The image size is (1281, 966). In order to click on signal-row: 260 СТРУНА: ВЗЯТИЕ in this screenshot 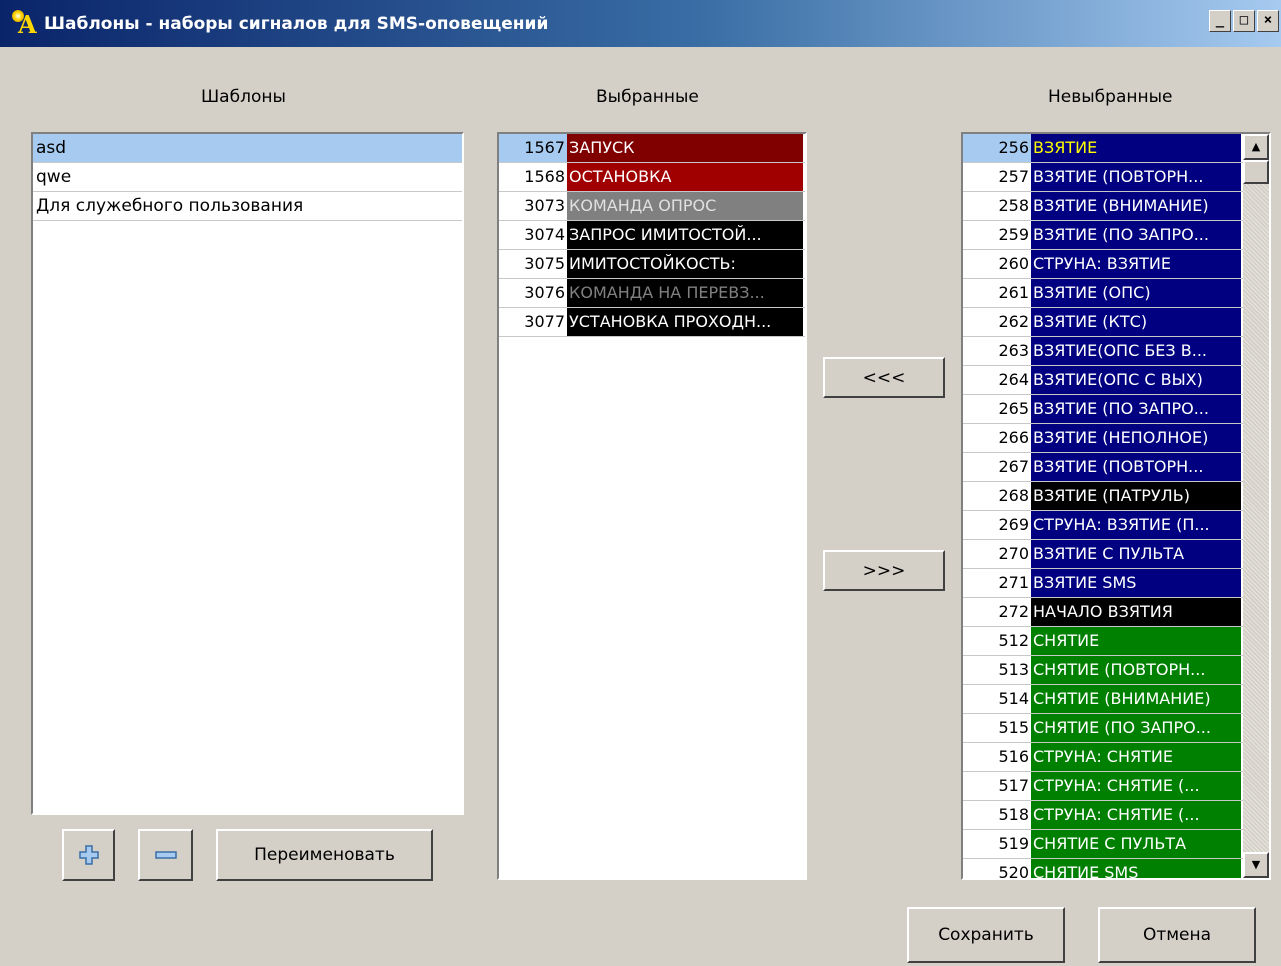, I will do `click(1103, 264)`.